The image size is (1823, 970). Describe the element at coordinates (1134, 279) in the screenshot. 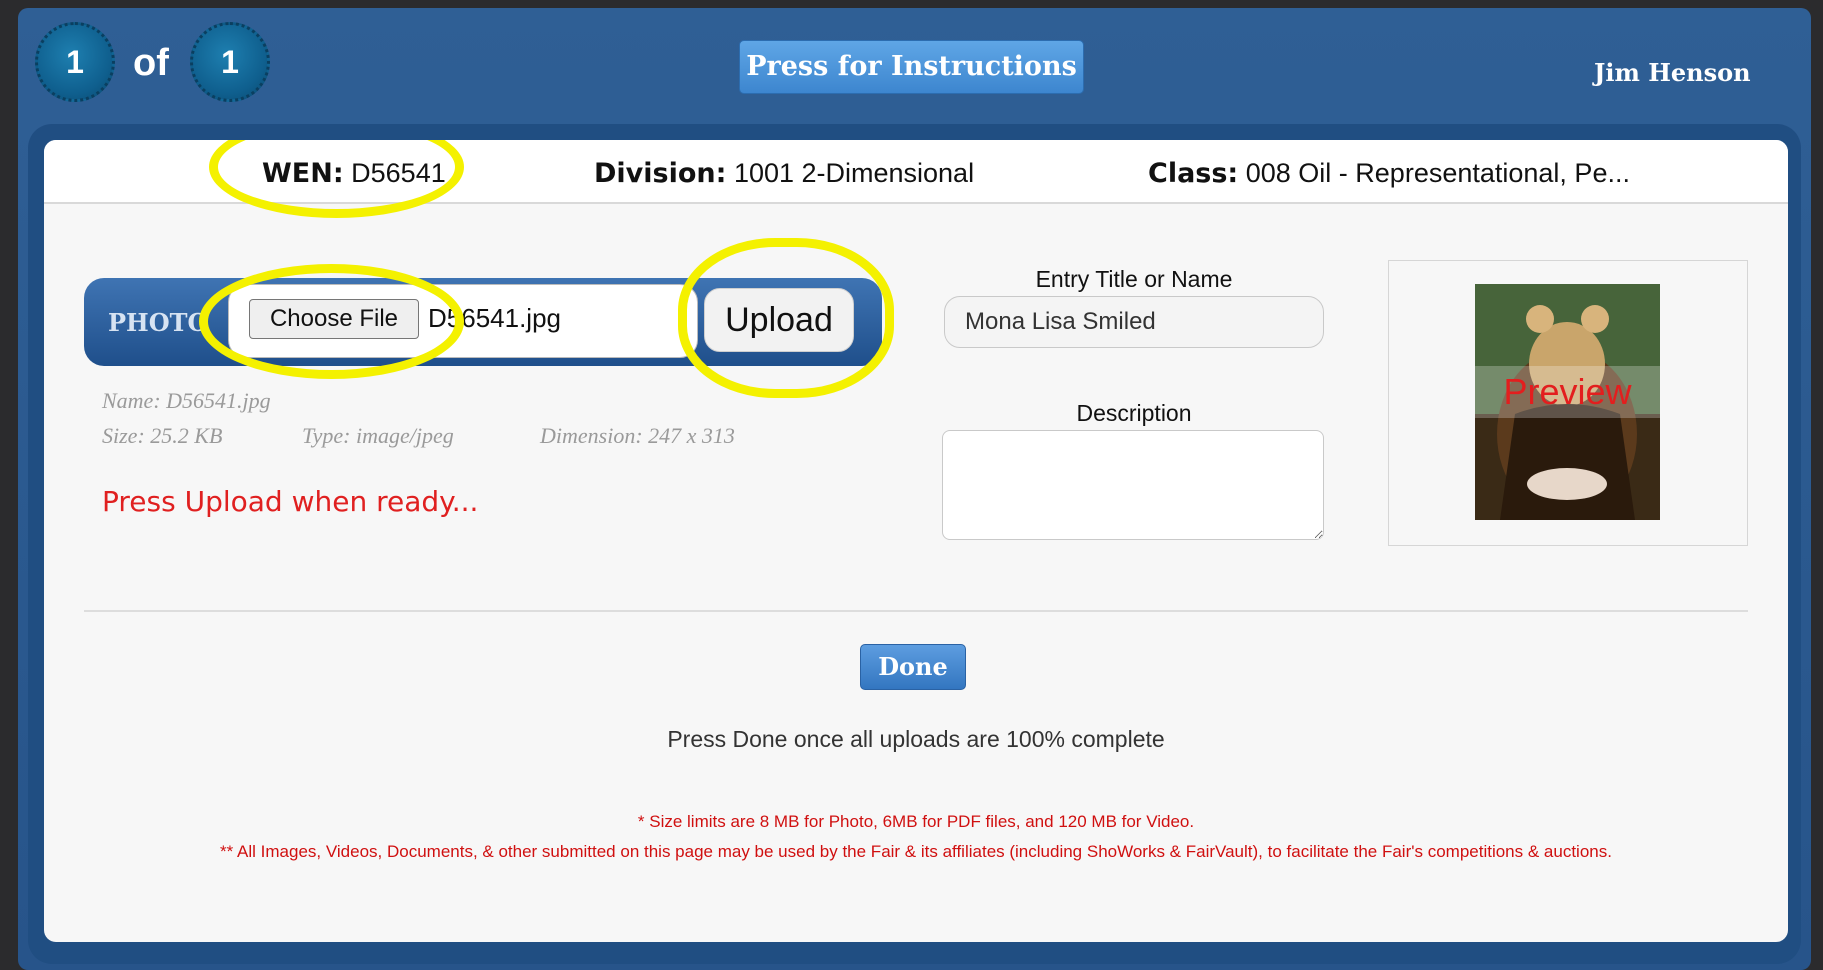

I see `entry-title-label: Entry Title or Name` at that location.